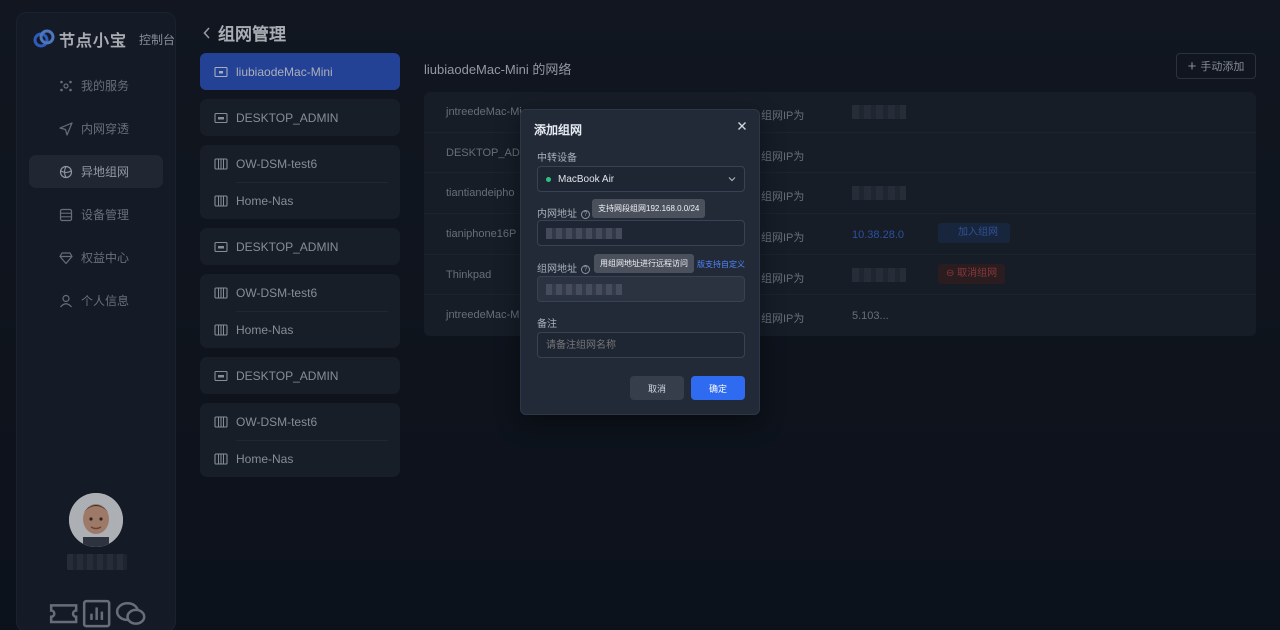 This screenshot has height=630, width=1280. I want to click on network-tooltip: 用组网地址进行远程访问, so click(644, 263).